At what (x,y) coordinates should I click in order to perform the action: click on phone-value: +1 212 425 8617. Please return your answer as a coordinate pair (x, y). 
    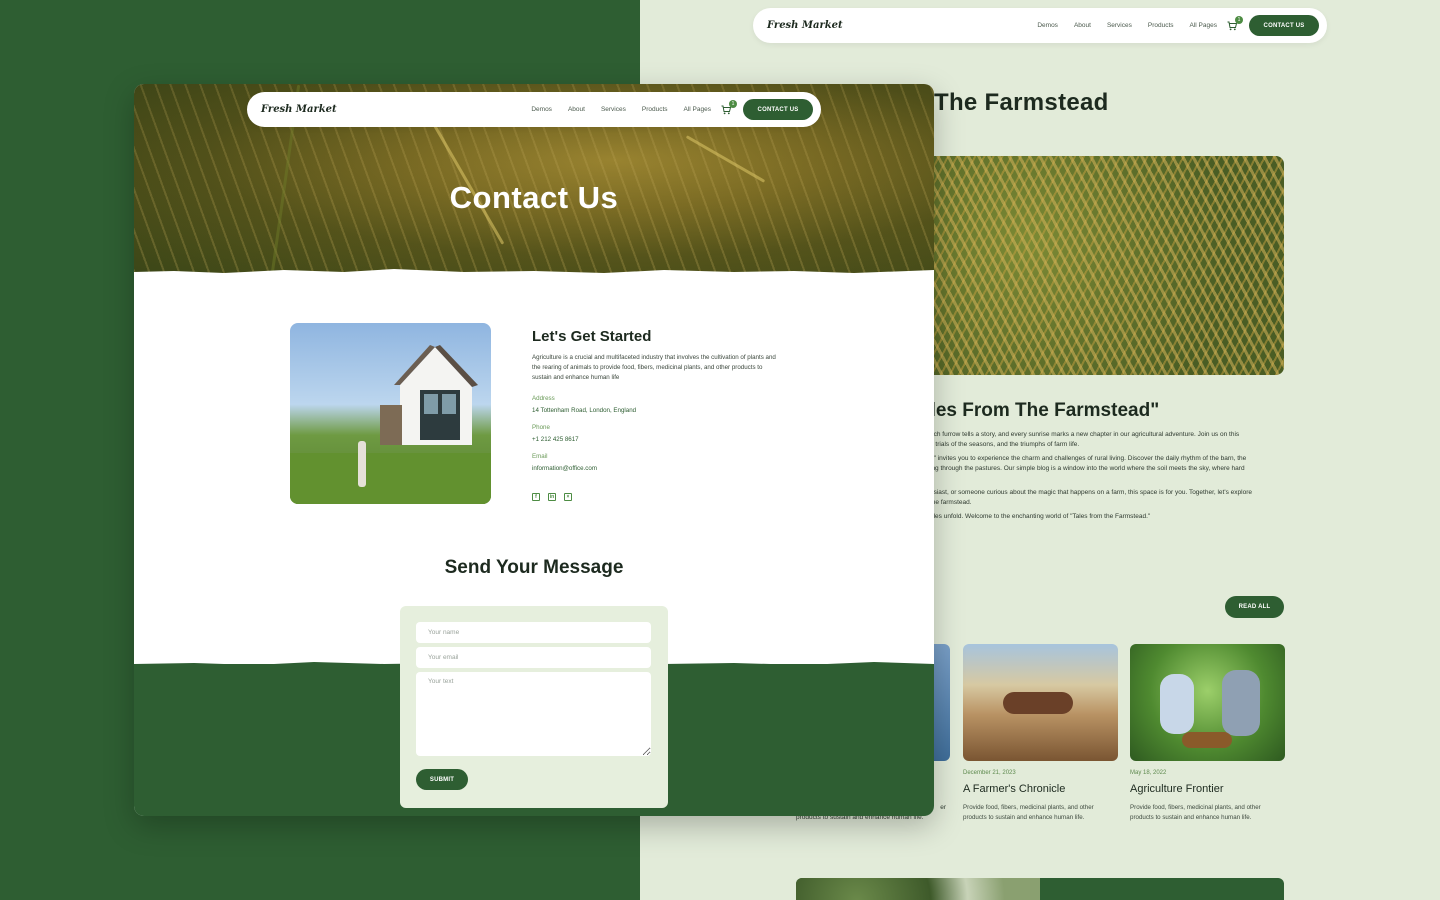
    Looking at the image, I should click on (555, 439).